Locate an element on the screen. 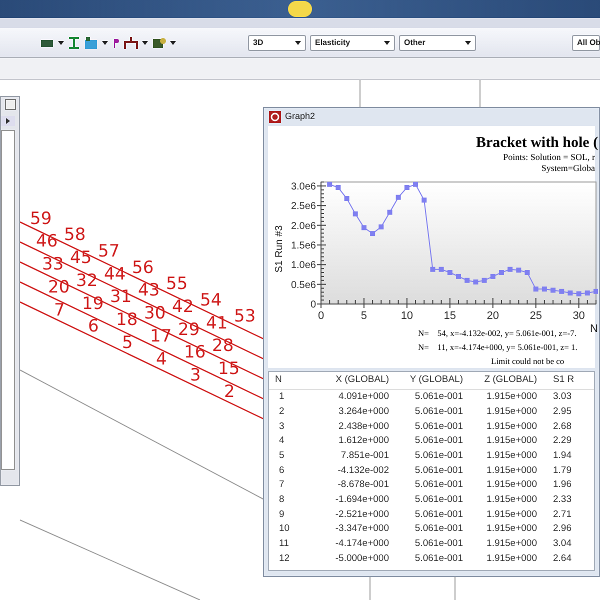 This screenshot has width=600, height=600. node-label: 28 is located at coordinates (223, 346).